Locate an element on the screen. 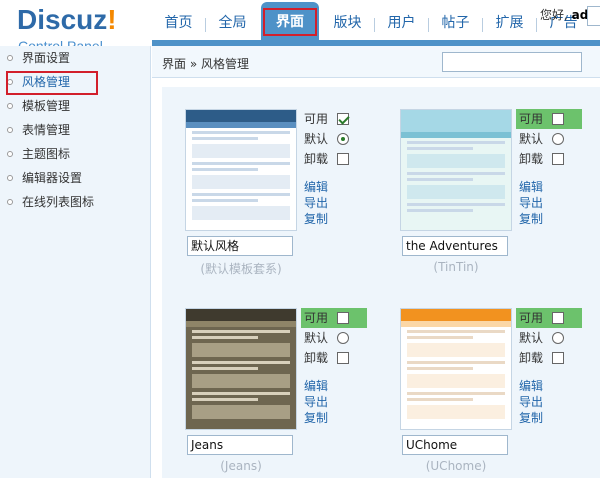 The height and width of the screenshot is (478, 600). logo: Discuz! Control Panel is located at coordinates (67, 29).